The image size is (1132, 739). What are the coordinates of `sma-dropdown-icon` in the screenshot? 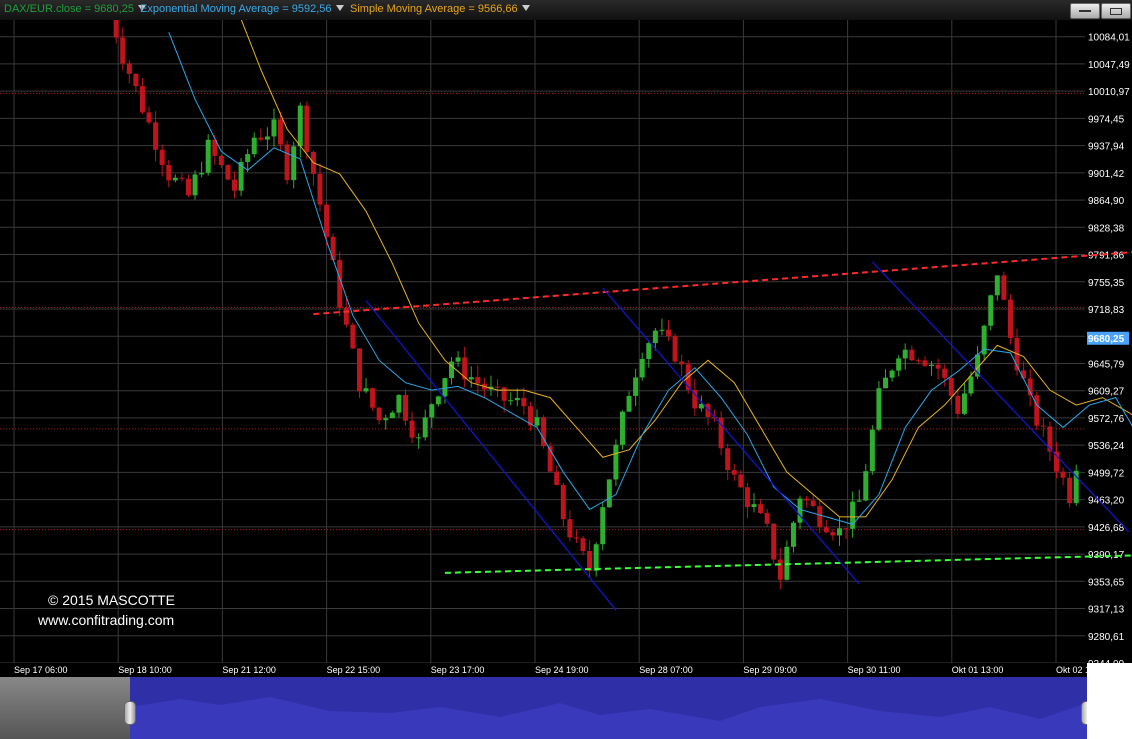 It's located at (525, 8).